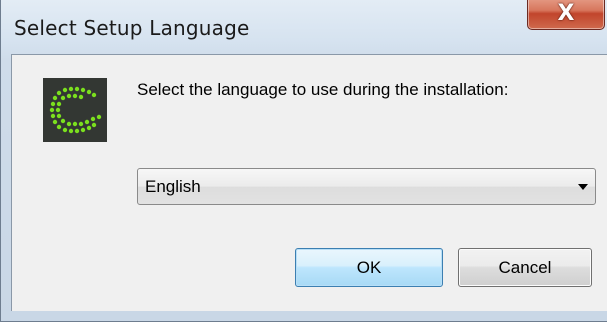  What do you see at coordinates (366, 186) in the screenshot?
I see `language-select: English` at bounding box center [366, 186].